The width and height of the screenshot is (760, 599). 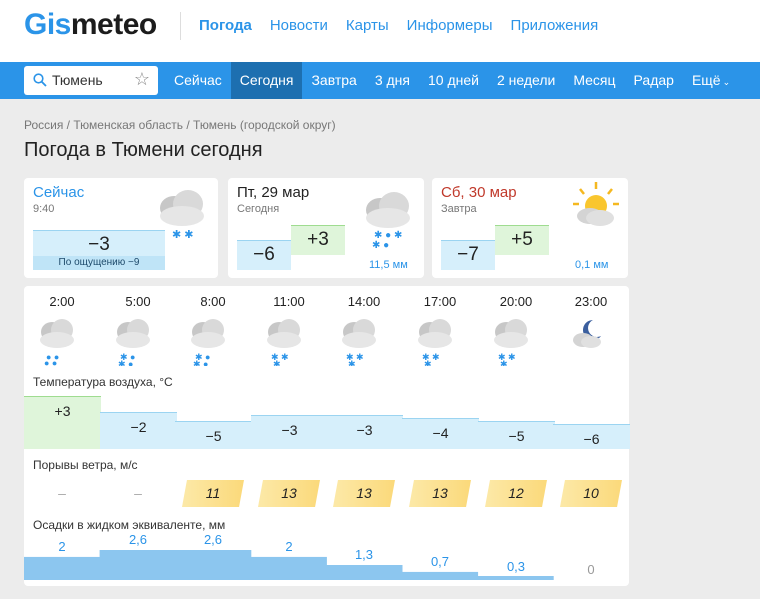 What do you see at coordinates (591, 493) in the screenshot?
I see `hour-wind-gust: 10` at bounding box center [591, 493].